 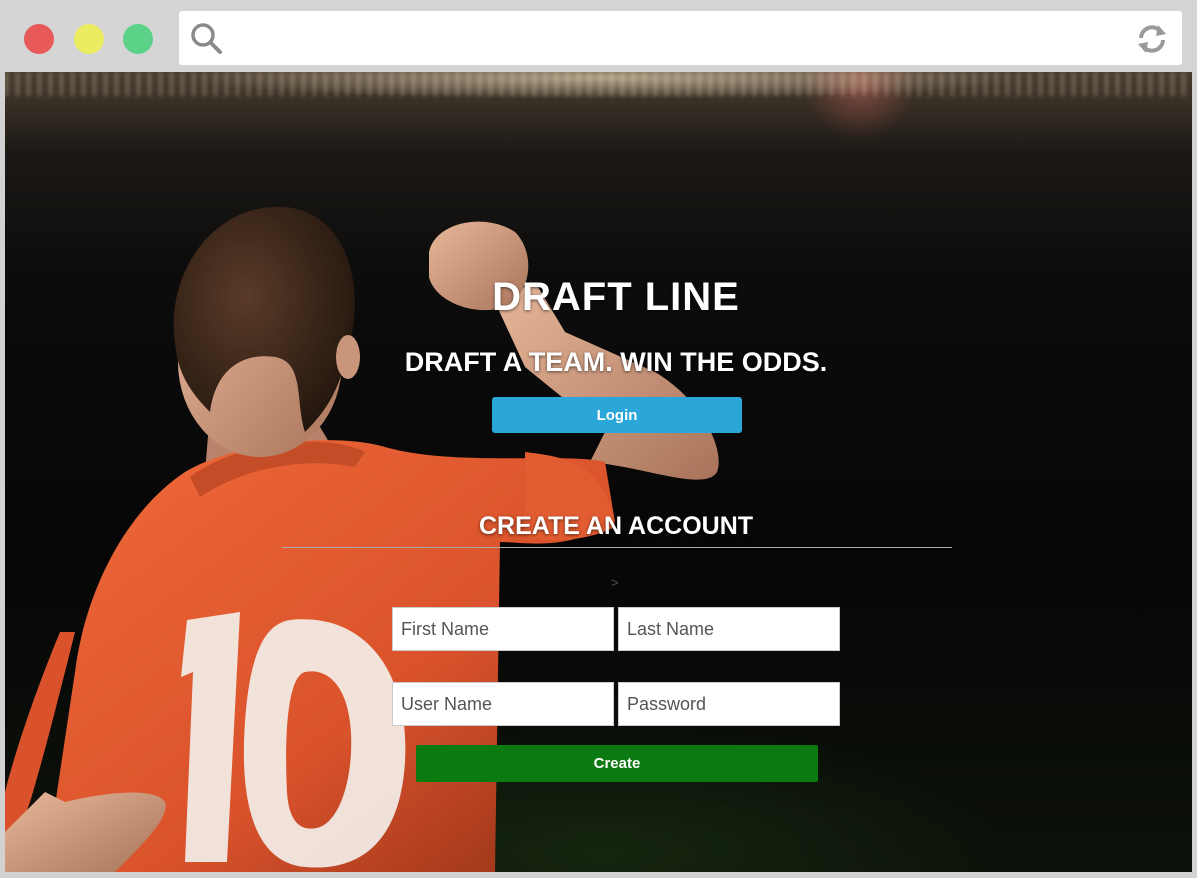 What do you see at coordinates (616, 297) in the screenshot?
I see `site-title: DRAFT LINE` at bounding box center [616, 297].